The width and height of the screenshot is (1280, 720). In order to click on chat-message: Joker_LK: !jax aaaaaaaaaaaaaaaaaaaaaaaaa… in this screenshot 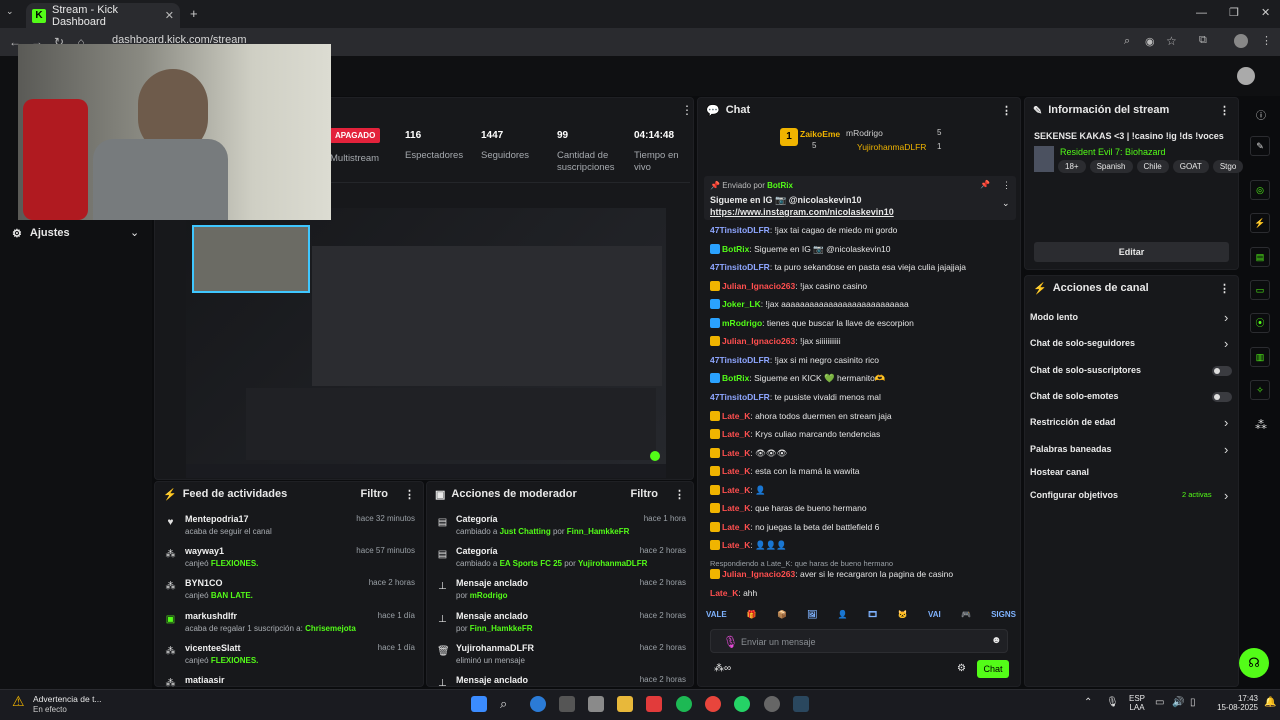, I will do `click(809, 304)`.